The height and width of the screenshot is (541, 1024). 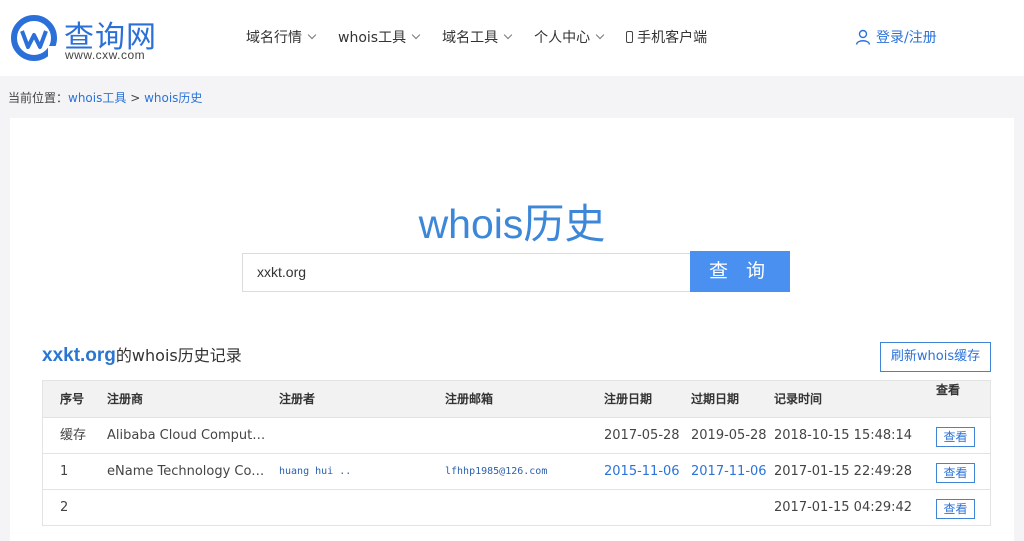 I want to click on nav-item-mobile-app: 手机客户端, so click(x=666, y=37).